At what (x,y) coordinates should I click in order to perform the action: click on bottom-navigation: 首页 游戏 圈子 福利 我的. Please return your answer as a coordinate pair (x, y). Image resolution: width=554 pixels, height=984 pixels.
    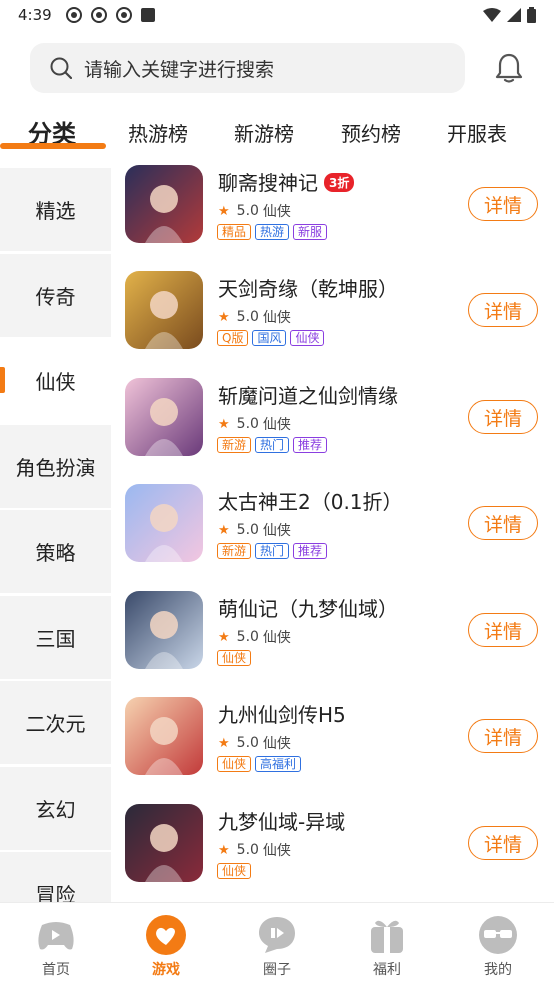
    Looking at the image, I should click on (277, 943).